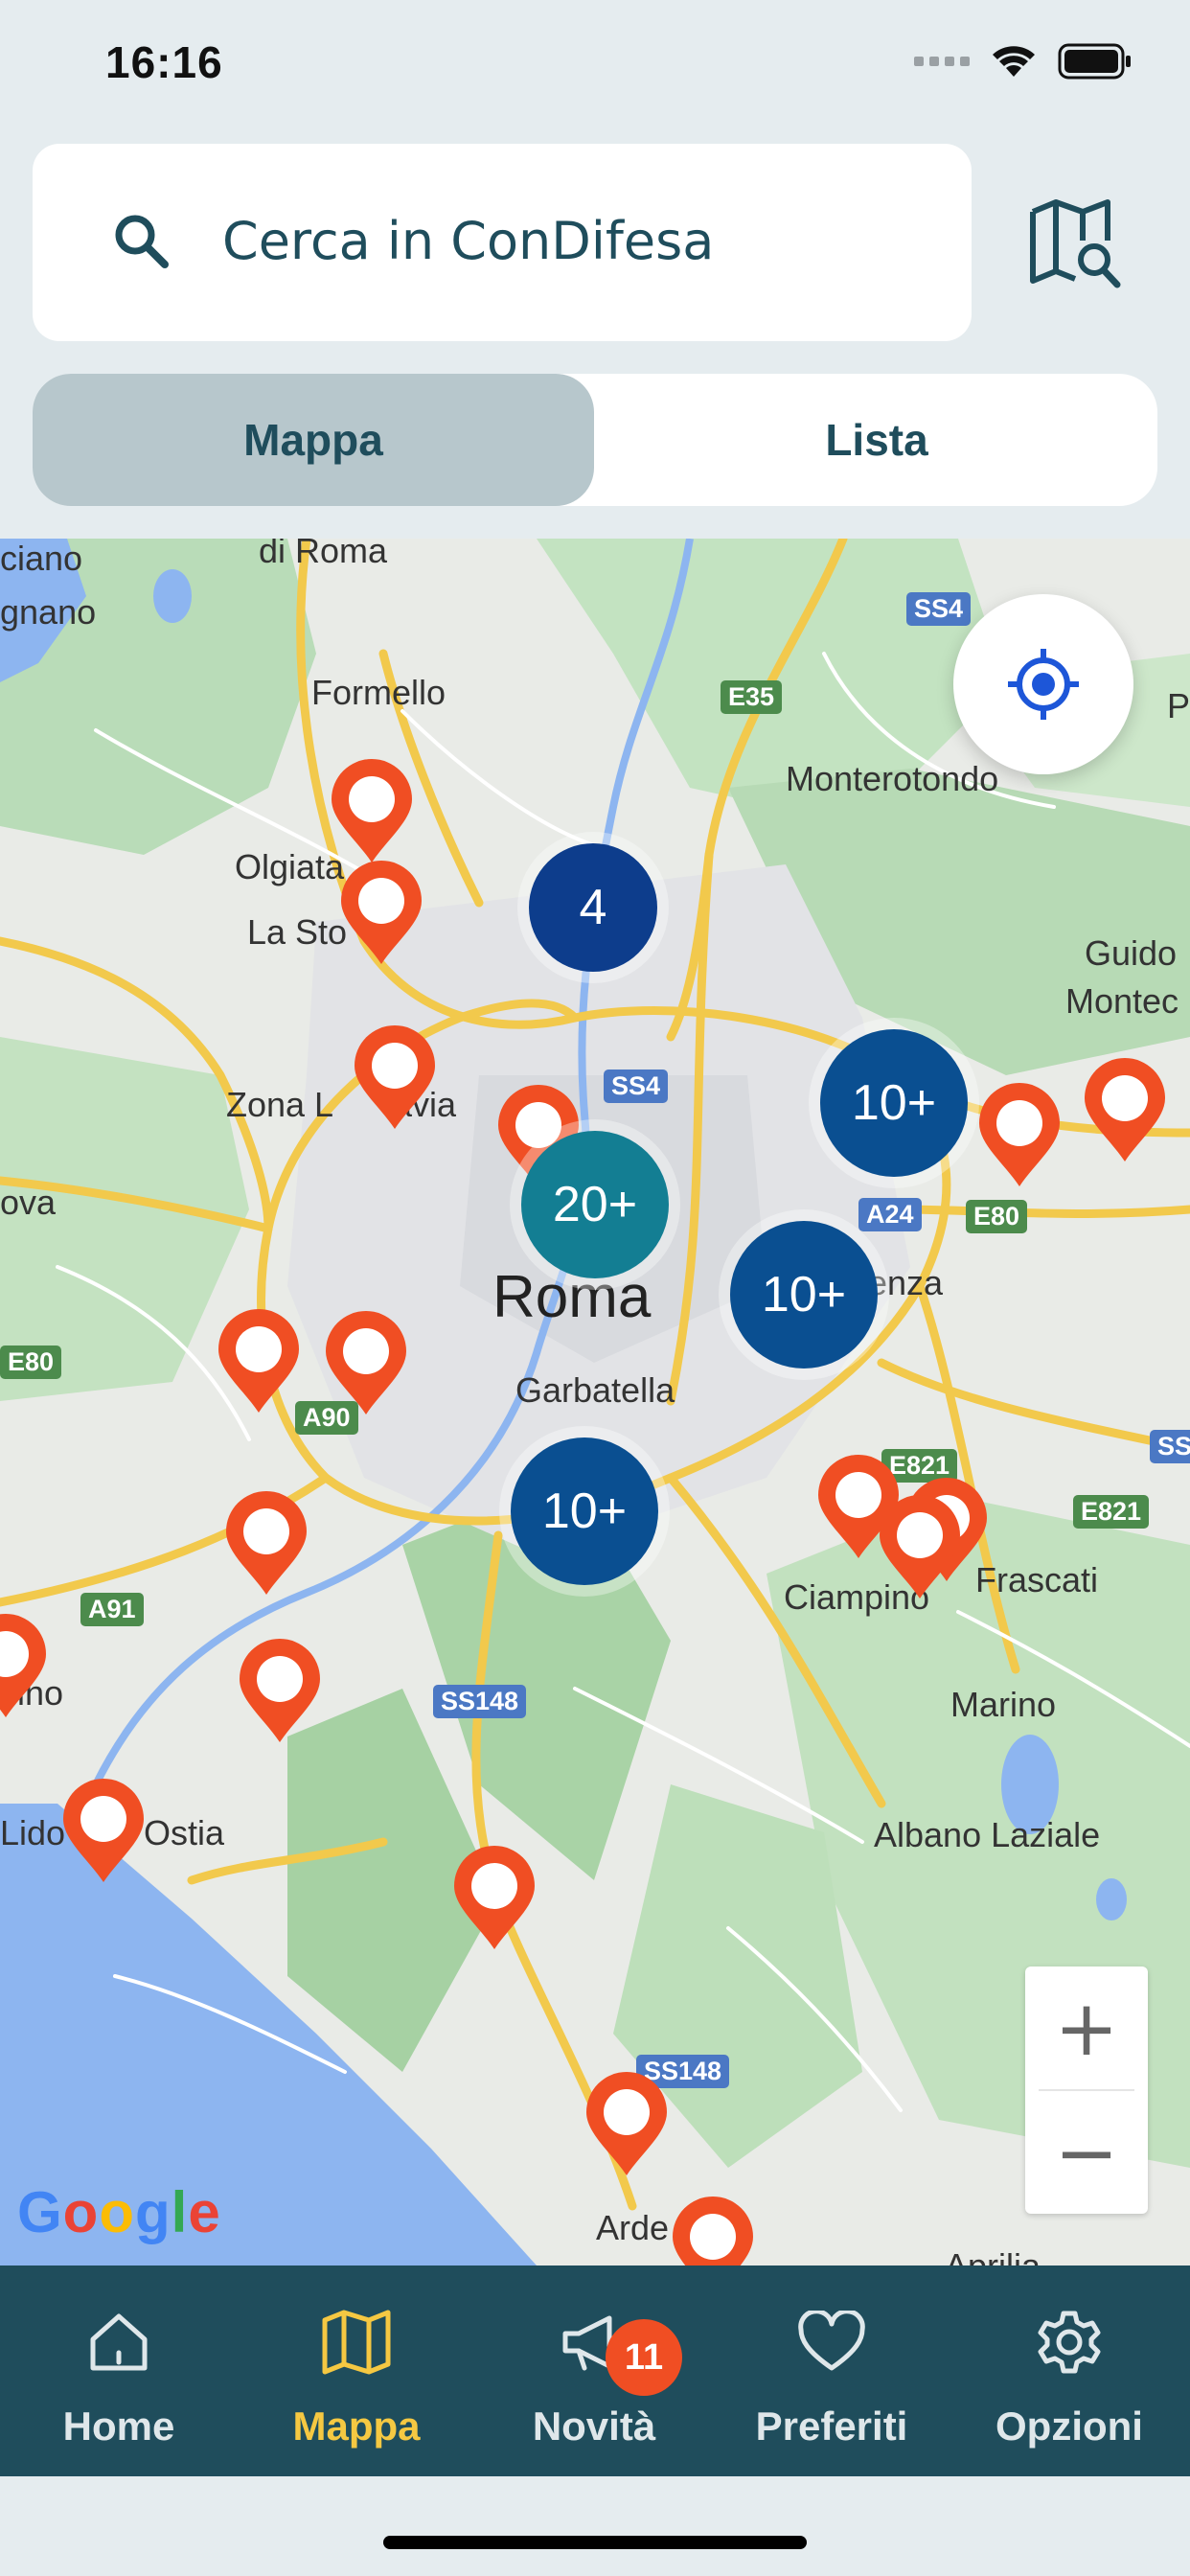  Describe the element at coordinates (752, 697) in the screenshot. I see `road-shield: E35` at that location.